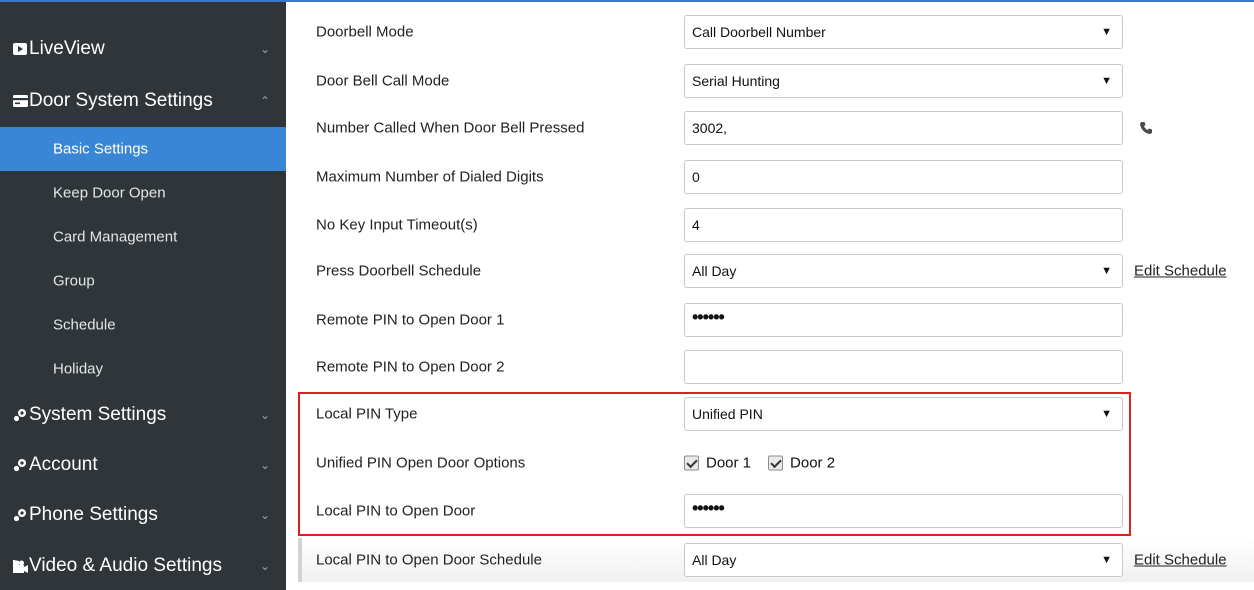 This screenshot has width=1254, height=590. I want to click on max-dialed-digits-label: Maximum Number of Dialed Digits, so click(430, 177).